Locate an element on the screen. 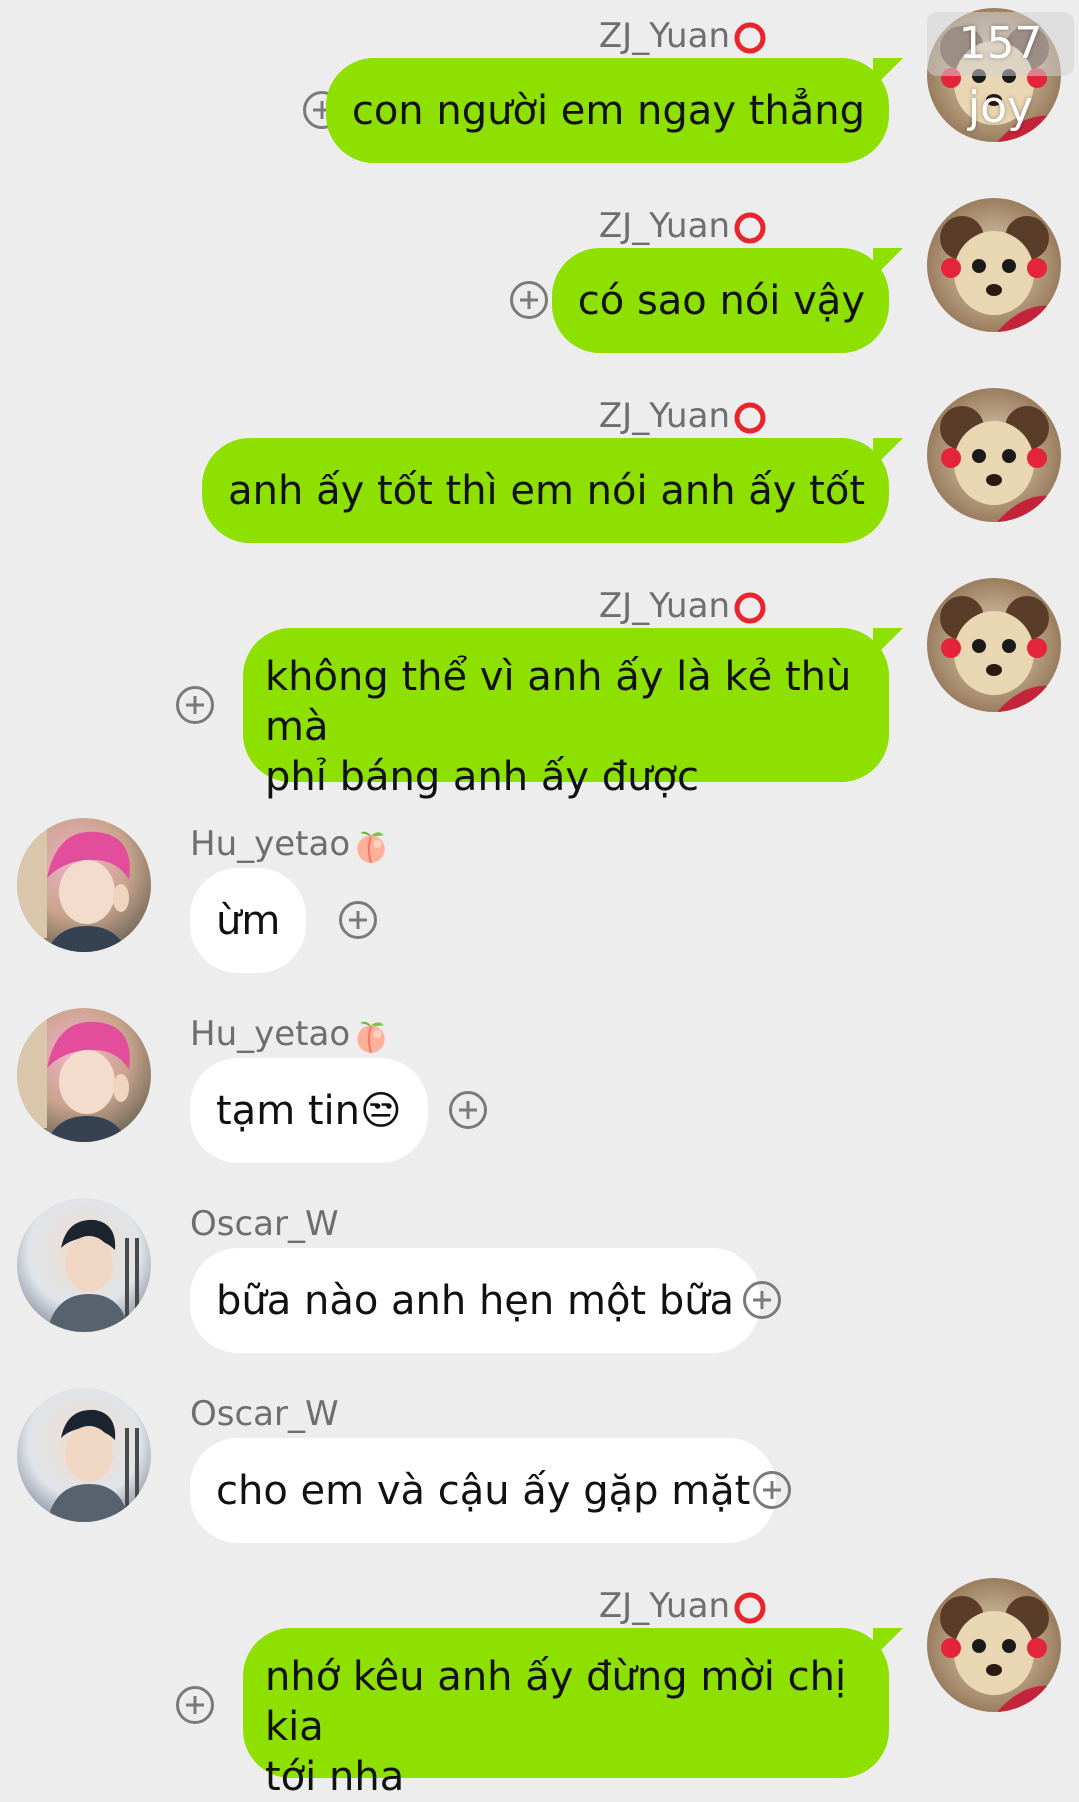 This screenshot has width=1079, height=1802. message-bubble: con người em ngay thẳng is located at coordinates (607, 110).